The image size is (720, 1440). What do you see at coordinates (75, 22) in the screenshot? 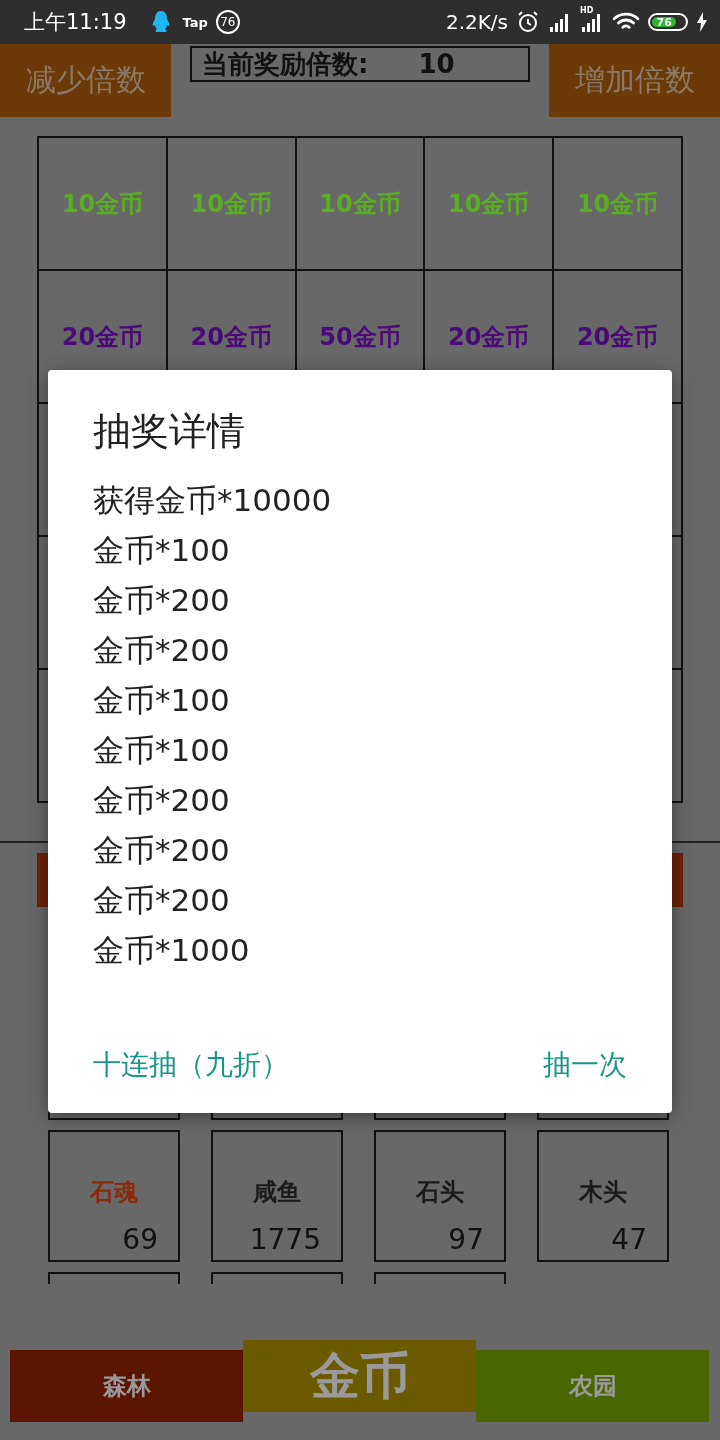
I see `clock: 上午11:19` at bounding box center [75, 22].